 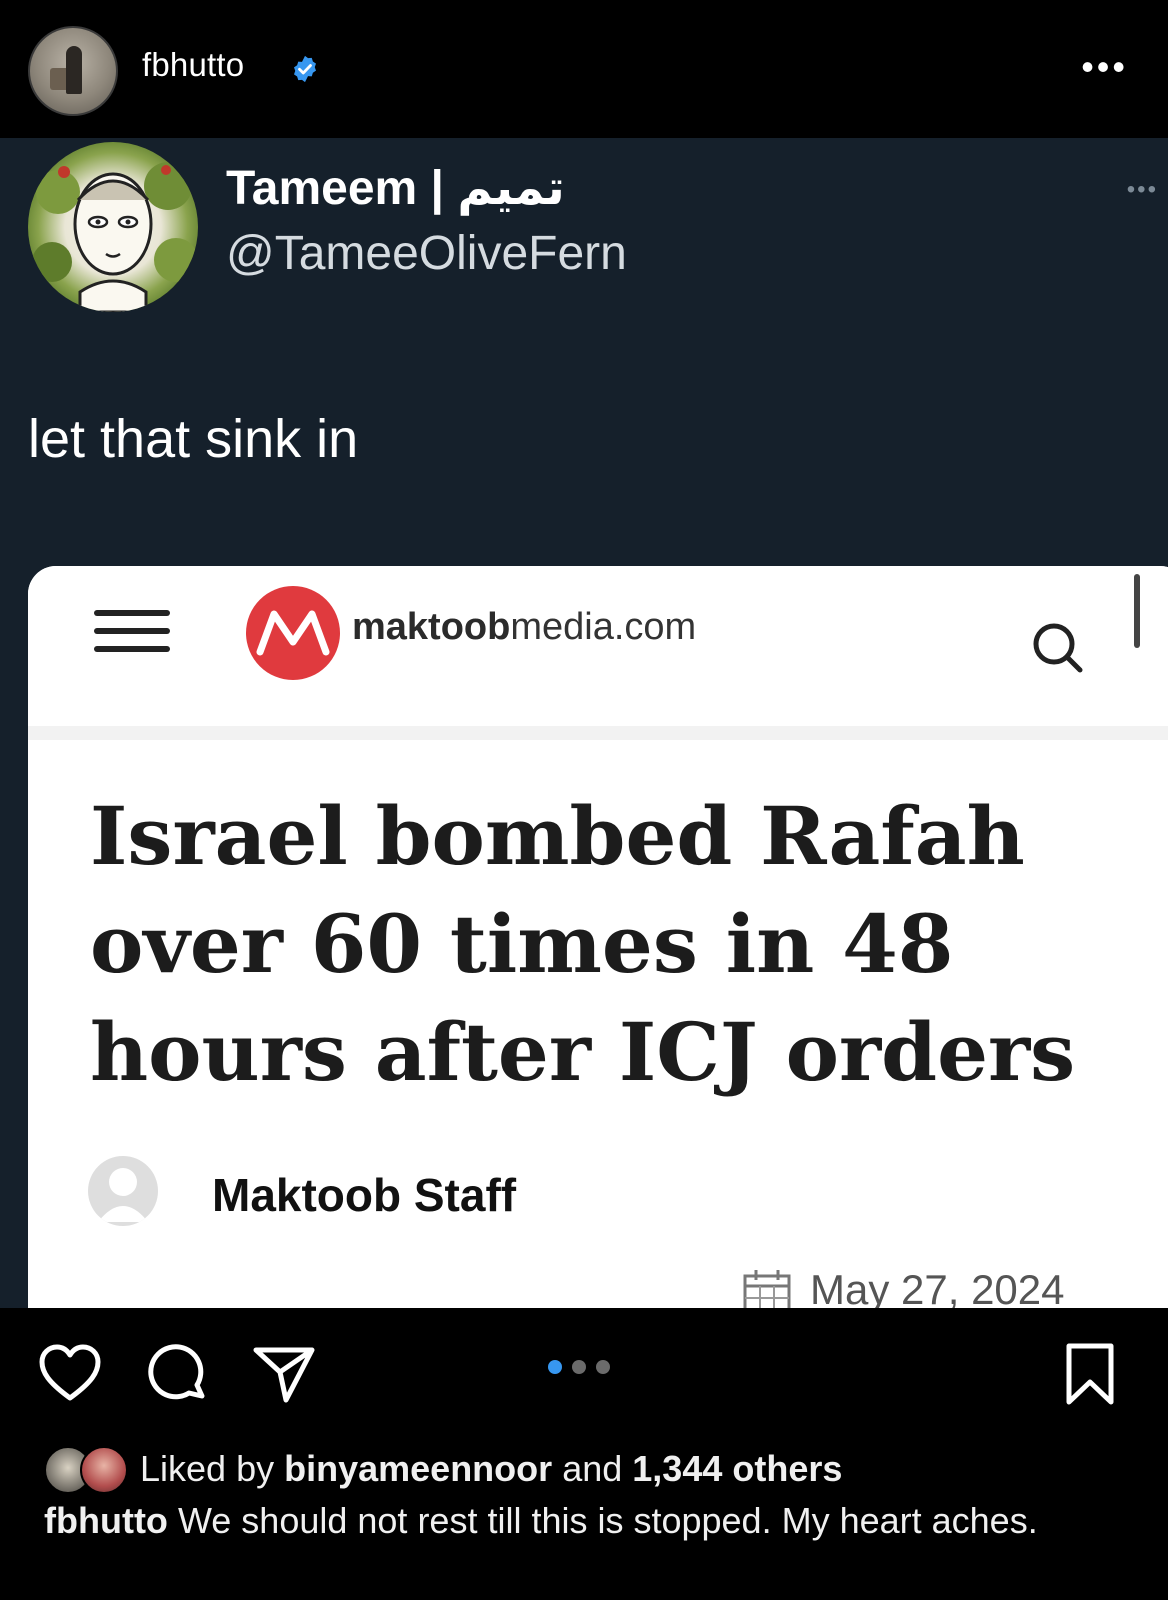 What do you see at coordinates (106, 1520) in the screenshot?
I see `caption-username: fbhutto` at bounding box center [106, 1520].